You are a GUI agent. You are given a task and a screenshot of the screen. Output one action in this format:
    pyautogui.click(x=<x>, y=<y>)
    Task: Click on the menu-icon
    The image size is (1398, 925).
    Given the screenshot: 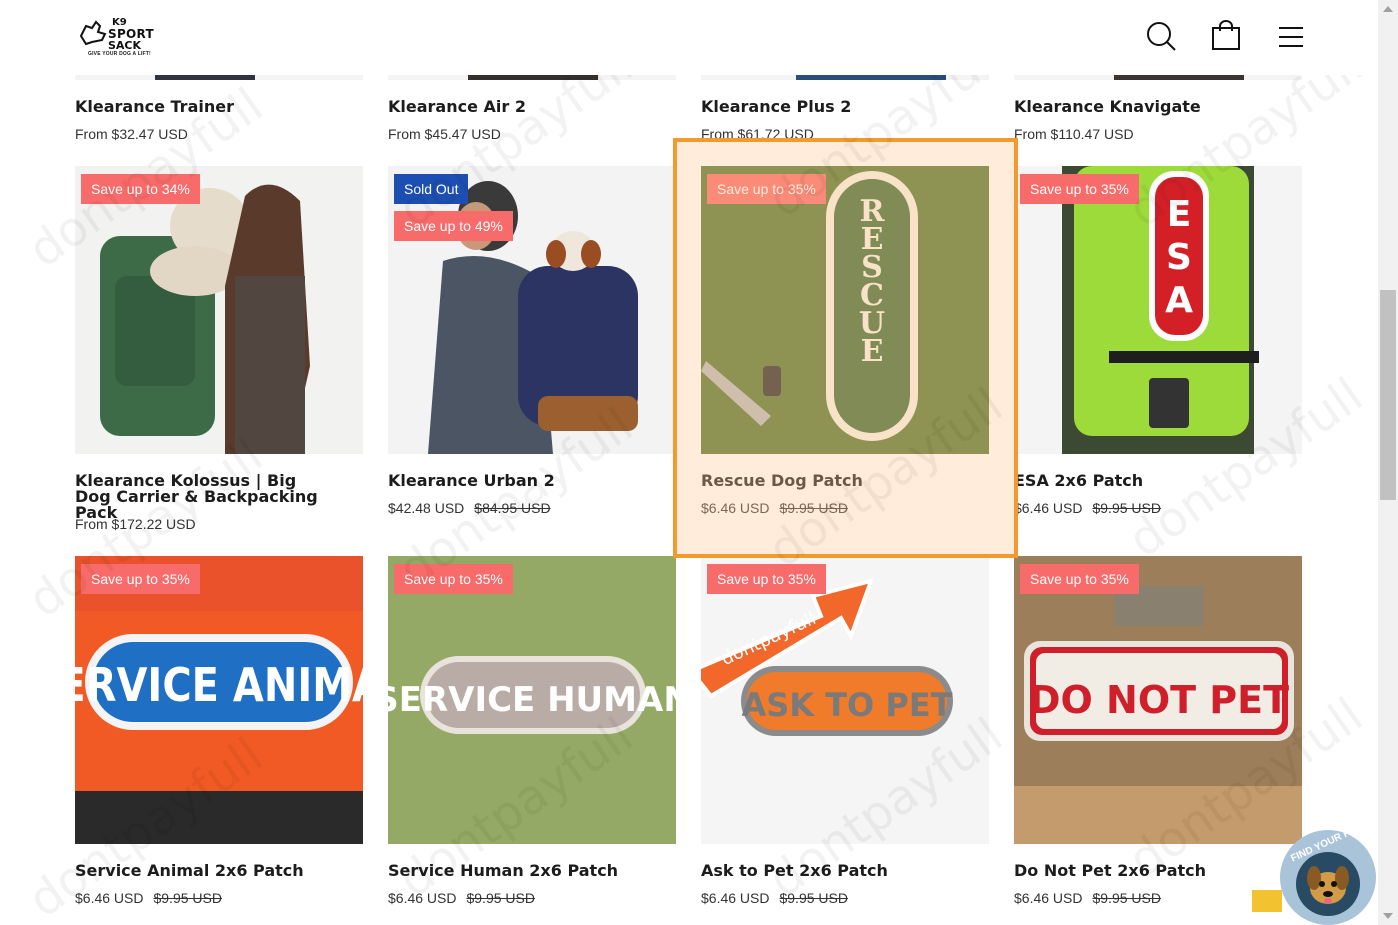 What is the action you would take?
    pyautogui.click(x=1291, y=36)
    